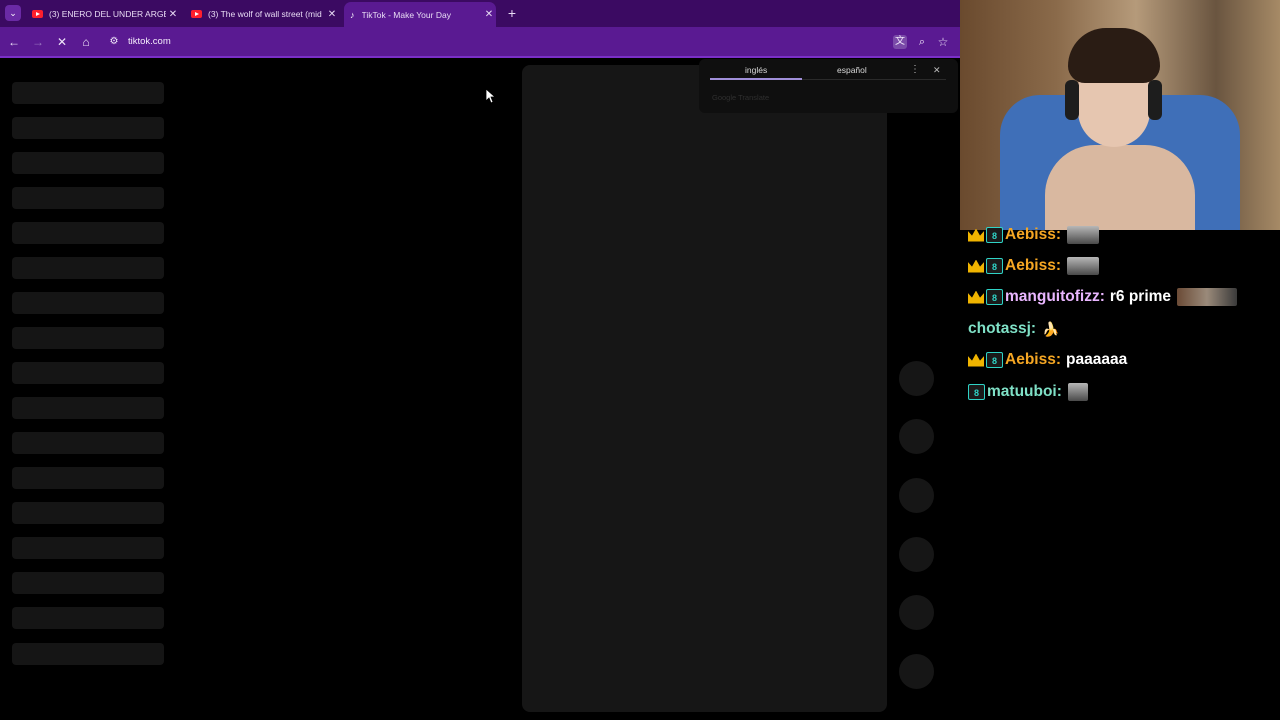 The image size is (1280, 720). I want to click on chat-message: 8 matuuboi:, so click(1028, 392).